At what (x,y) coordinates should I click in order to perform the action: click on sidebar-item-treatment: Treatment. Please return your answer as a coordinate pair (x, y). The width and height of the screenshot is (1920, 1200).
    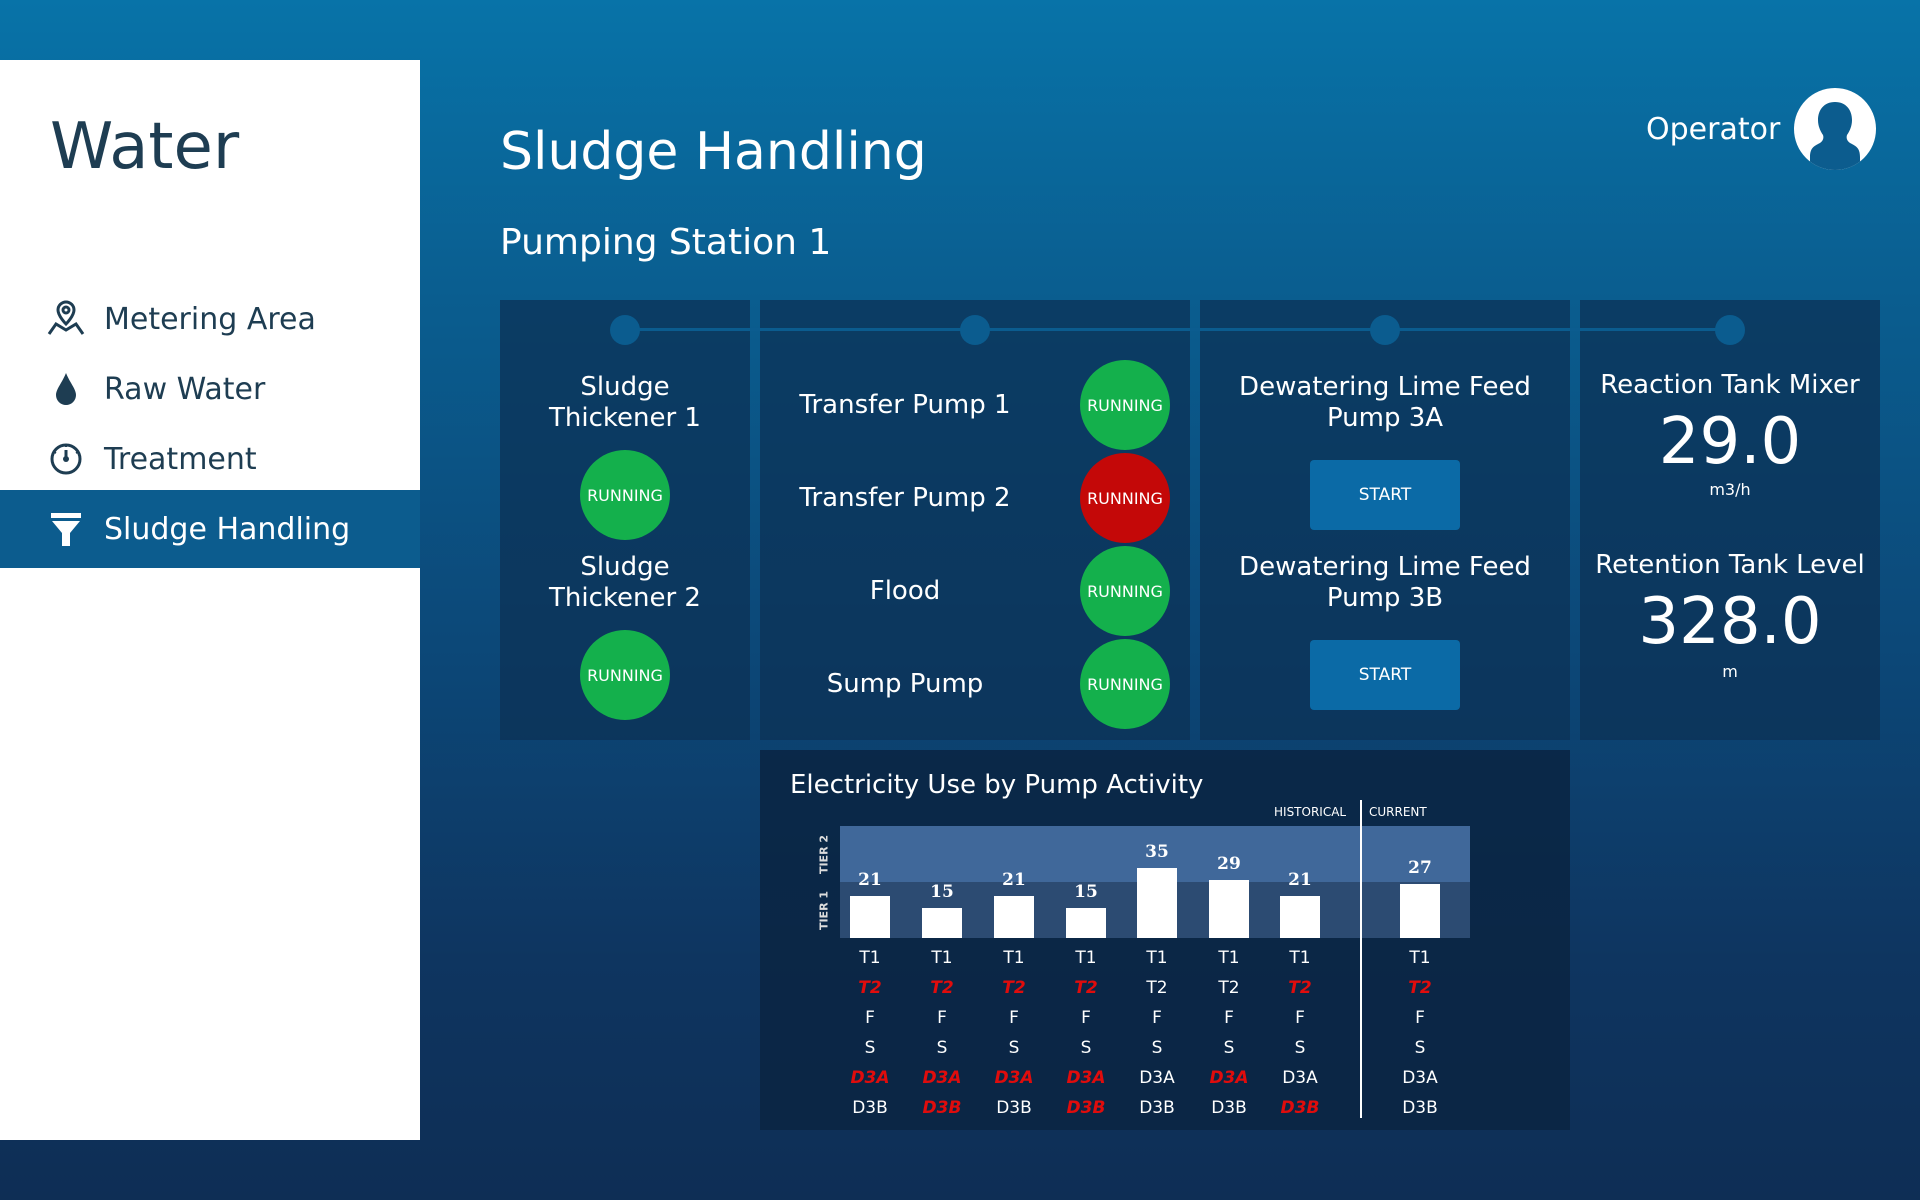
    Looking at the image, I should click on (210, 459).